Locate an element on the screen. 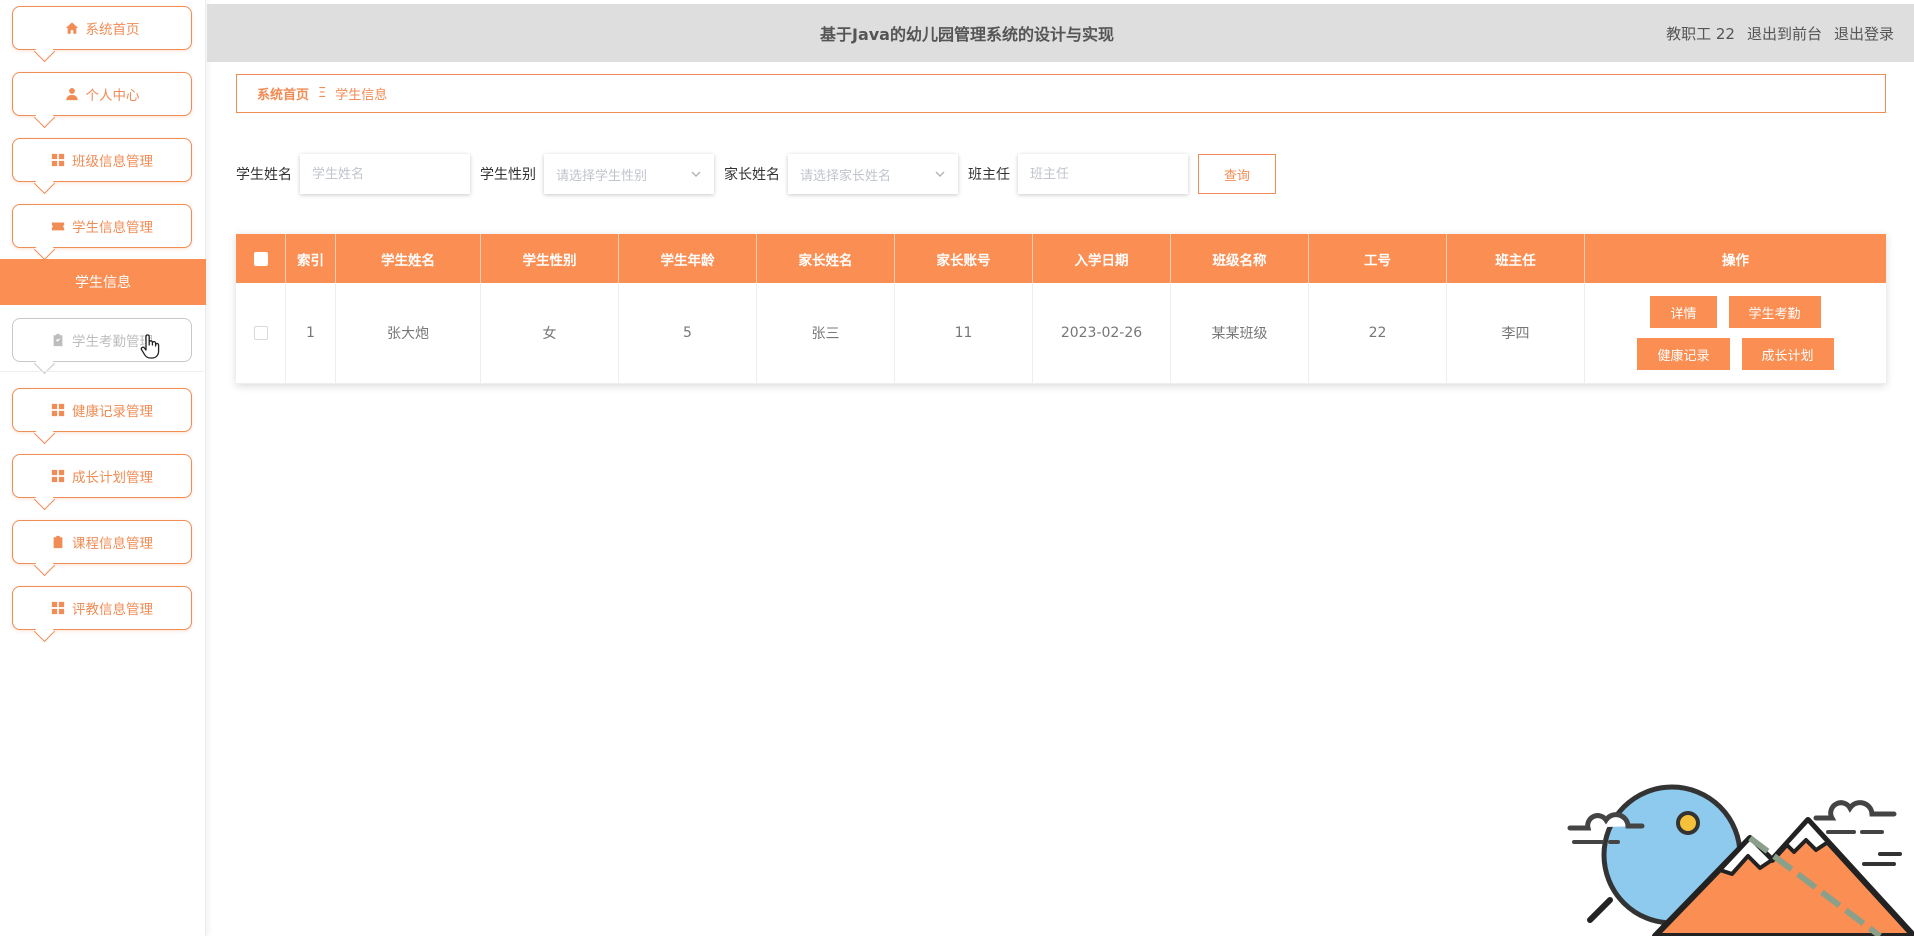 The image size is (1914, 936). header-student-gender: 学生性别 is located at coordinates (550, 258).